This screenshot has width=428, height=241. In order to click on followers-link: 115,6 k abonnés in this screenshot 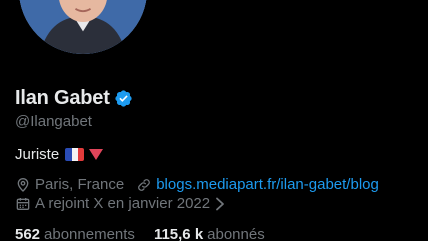, I will do `click(209, 233)`.